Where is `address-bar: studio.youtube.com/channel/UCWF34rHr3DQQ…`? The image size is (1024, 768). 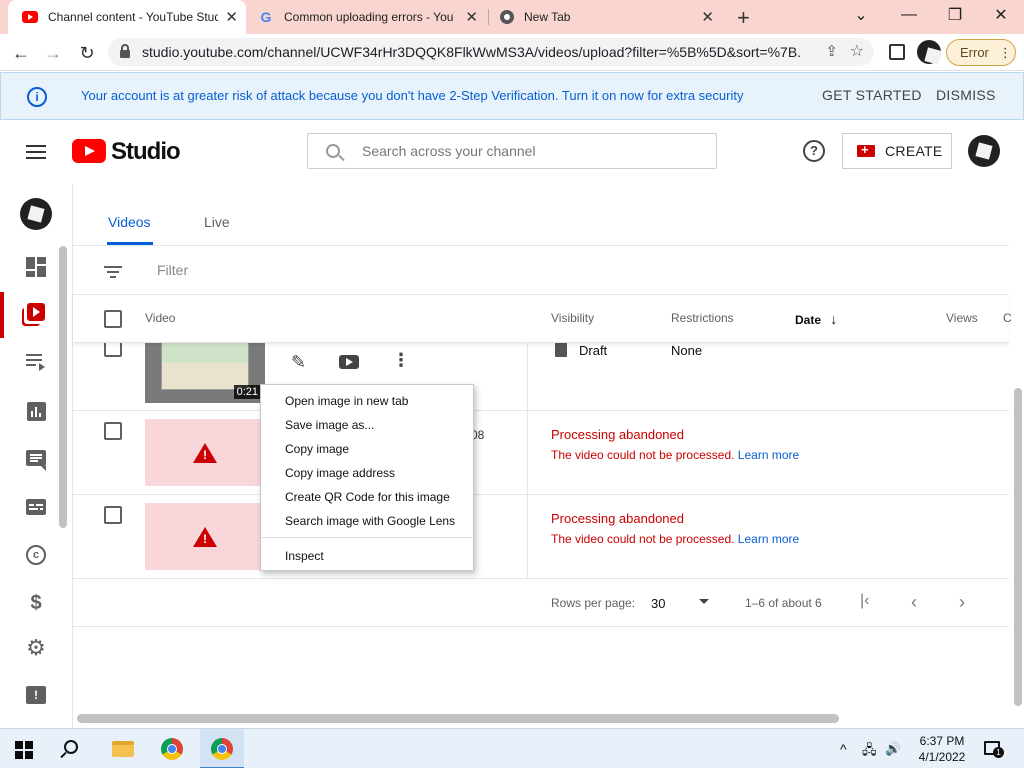
address-bar: studio.youtube.com/channel/UCWF34rHr3DQQ… is located at coordinates (491, 52).